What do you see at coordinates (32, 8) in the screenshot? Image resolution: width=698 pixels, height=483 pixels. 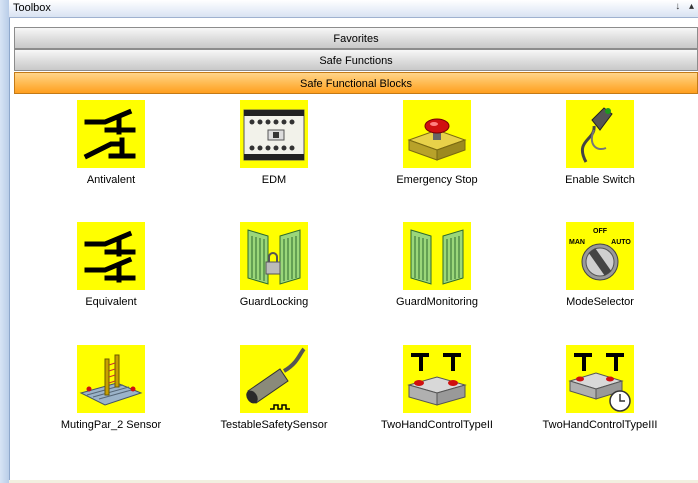 I see `toolbox-title: Toolbox` at bounding box center [32, 8].